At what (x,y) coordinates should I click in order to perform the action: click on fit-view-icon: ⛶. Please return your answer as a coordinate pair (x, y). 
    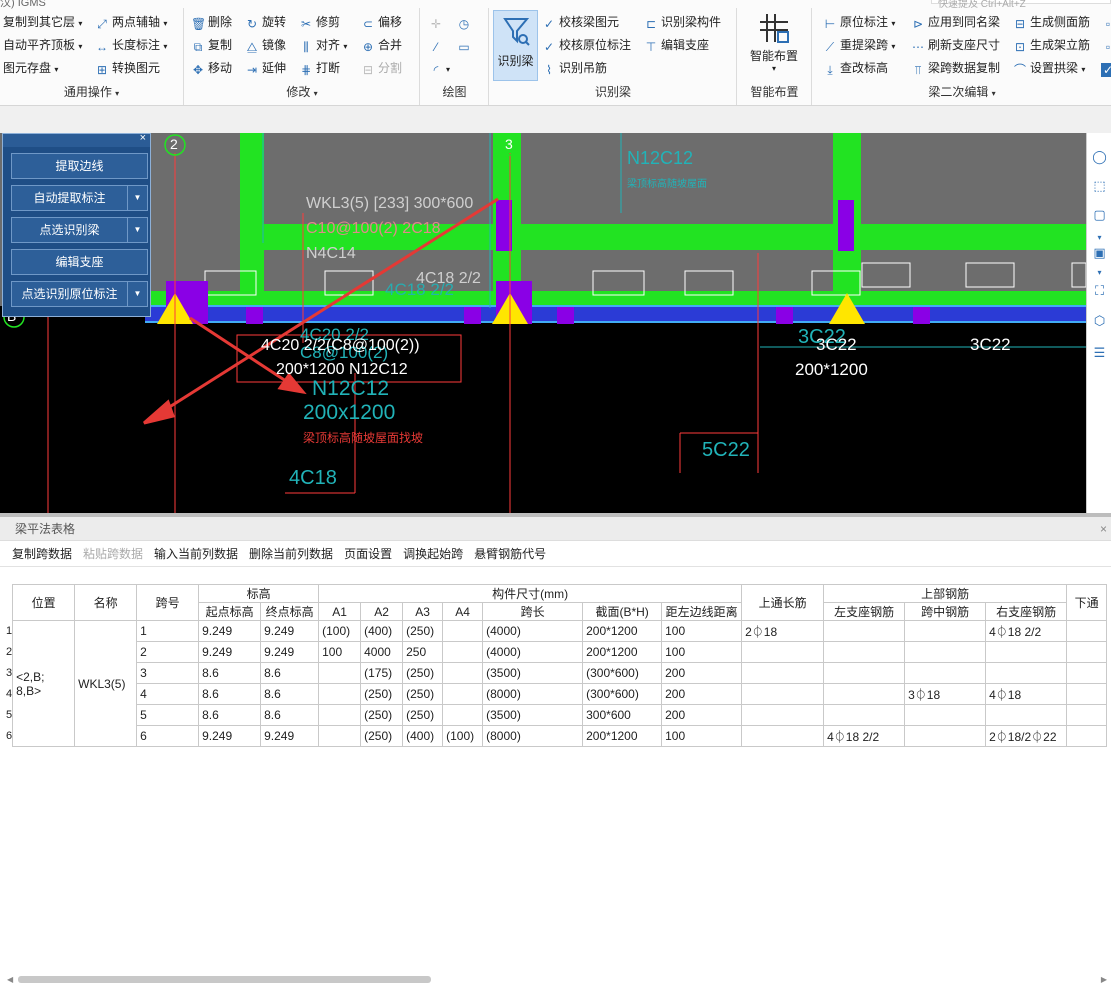
    Looking at the image, I should click on (1099, 290).